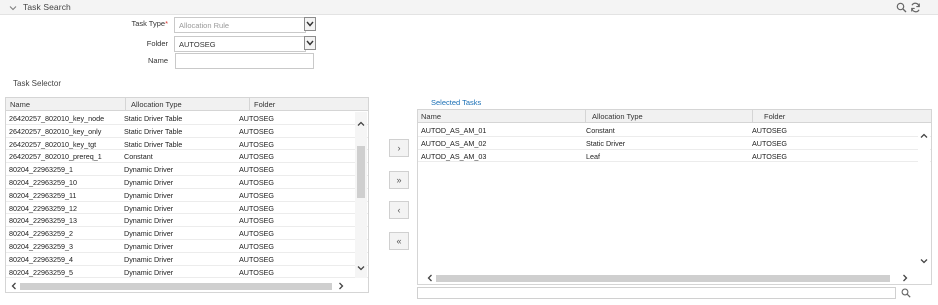 This screenshot has height=305, width=938. What do you see at coordinates (37, 83) in the screenshot?
I see `task-selector-title: Task Selector` at bounding box center [37, 83].